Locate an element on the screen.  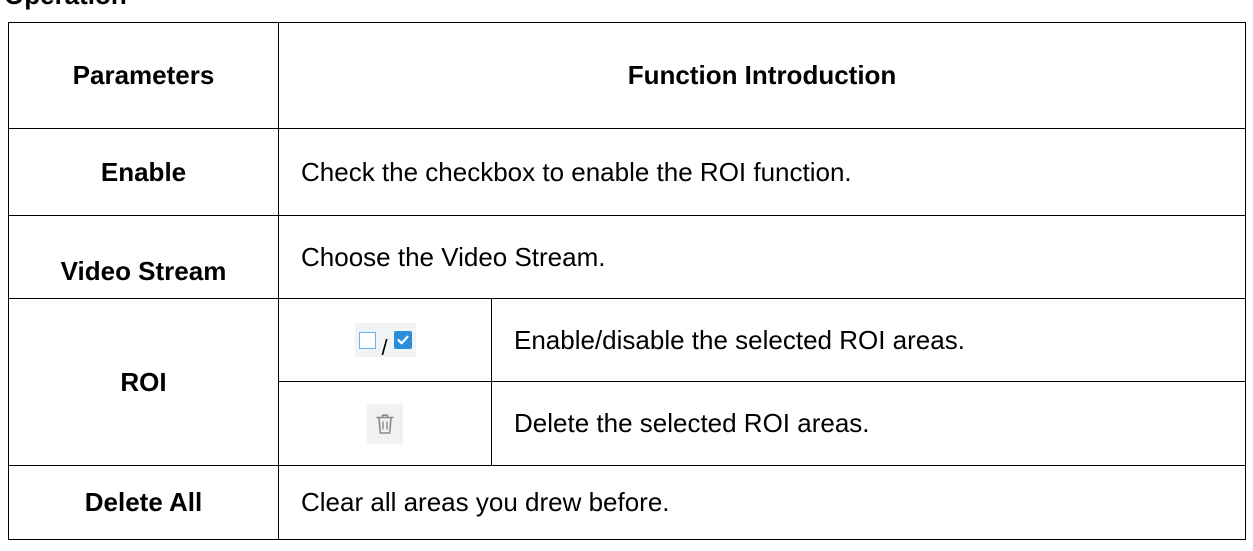
param-video-stream: Video Stream is located at coordinates (143, 257).